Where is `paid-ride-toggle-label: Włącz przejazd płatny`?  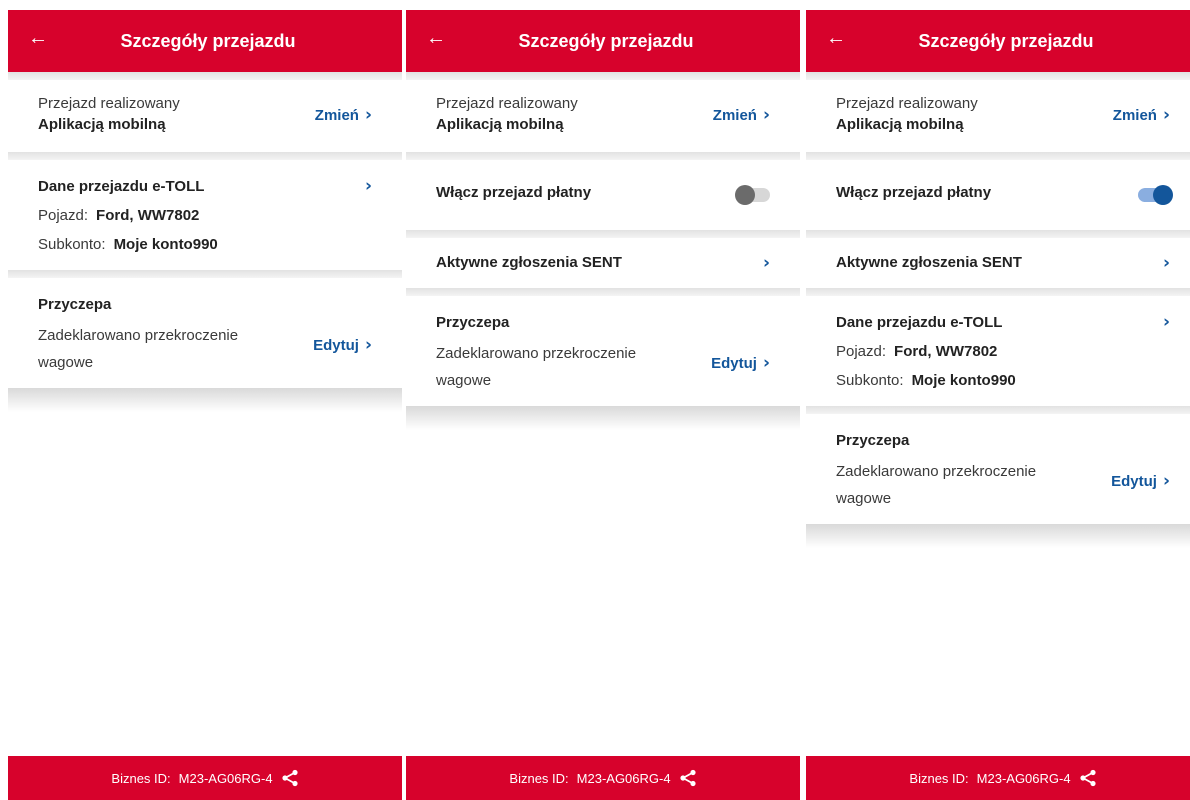
paid-ride-toggle-label: Włącz przejazd płatny is located at coordinates (914, 192).